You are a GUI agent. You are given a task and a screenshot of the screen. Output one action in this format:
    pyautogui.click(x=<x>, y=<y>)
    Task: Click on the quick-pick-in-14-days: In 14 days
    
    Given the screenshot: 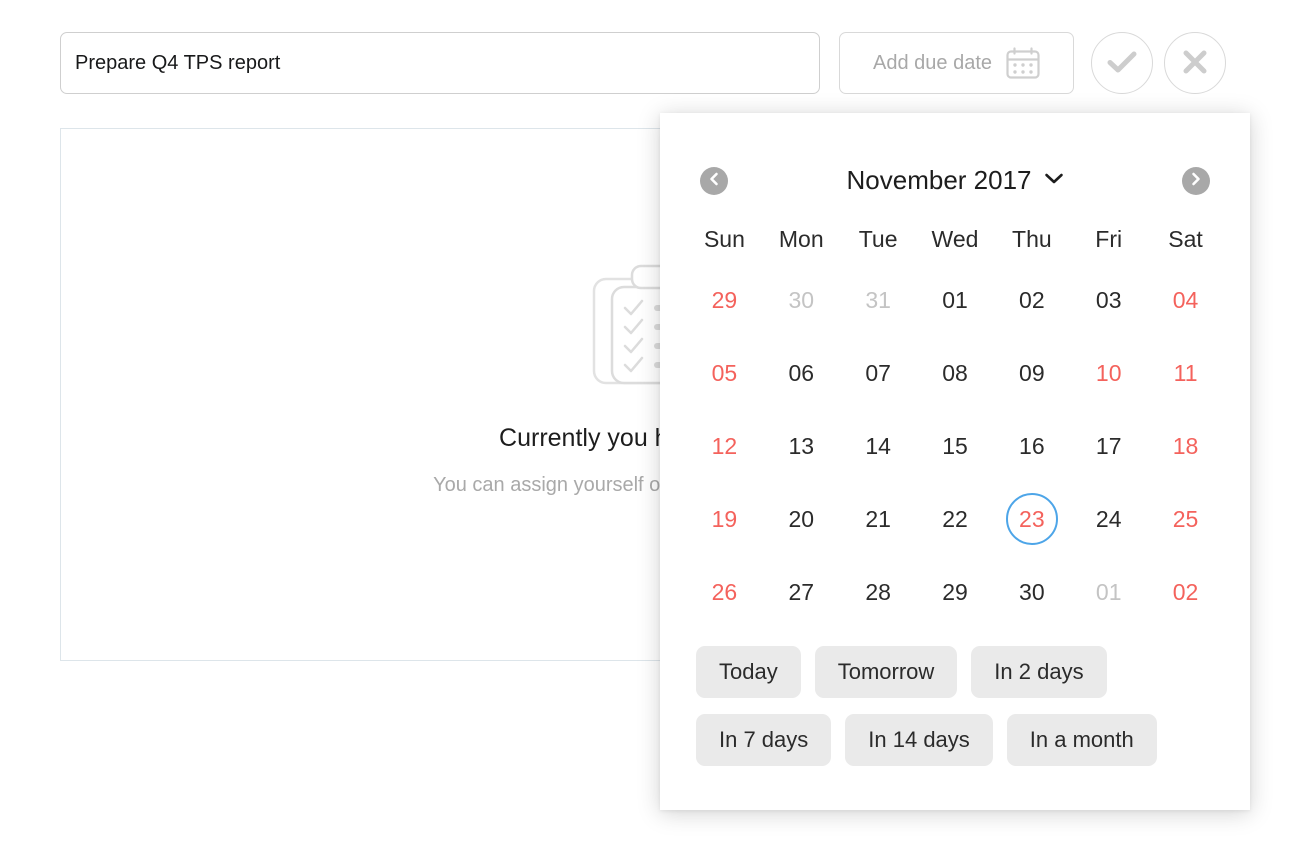 What is the action you would take?
    pyautogui.click(x=919, y=740)
    